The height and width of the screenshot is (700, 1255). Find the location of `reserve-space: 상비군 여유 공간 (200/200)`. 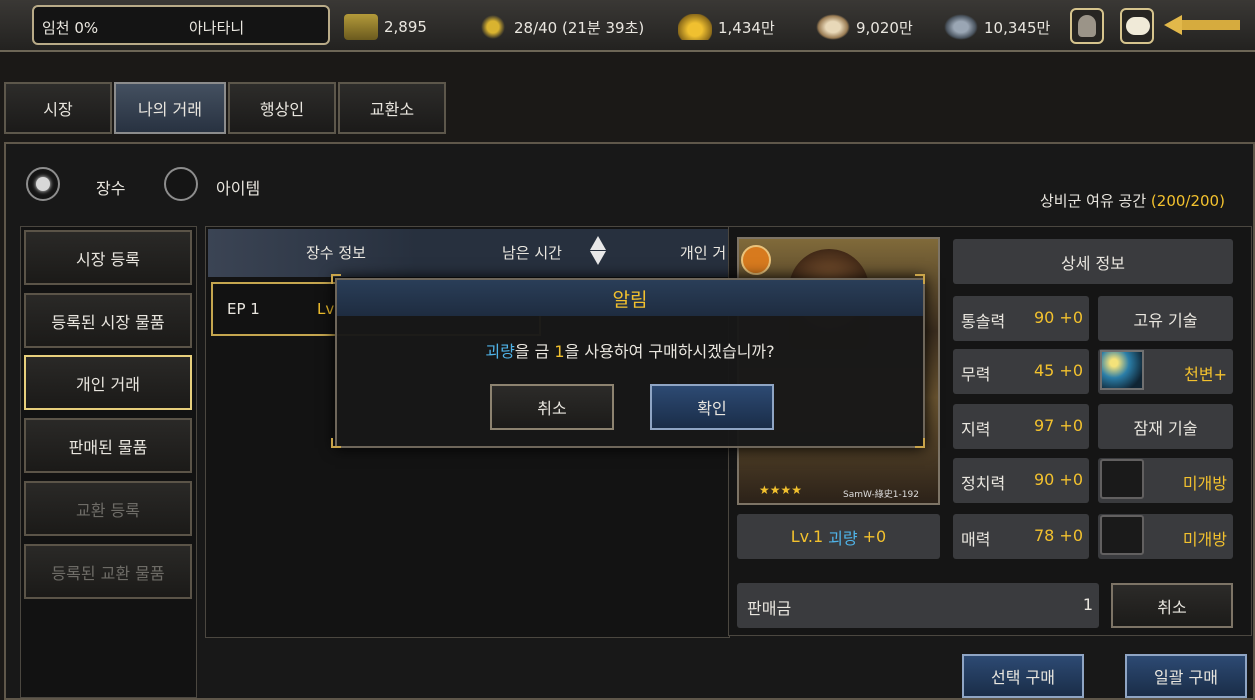

reserve-space: 상비군 여유 공간 (200/200) is located at coordinates (1132, 200).